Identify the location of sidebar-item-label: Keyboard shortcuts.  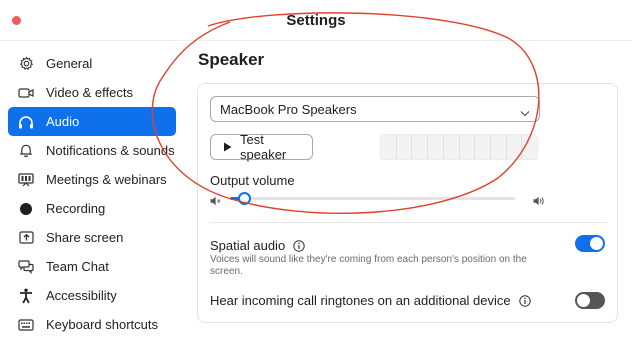
(102, 324).